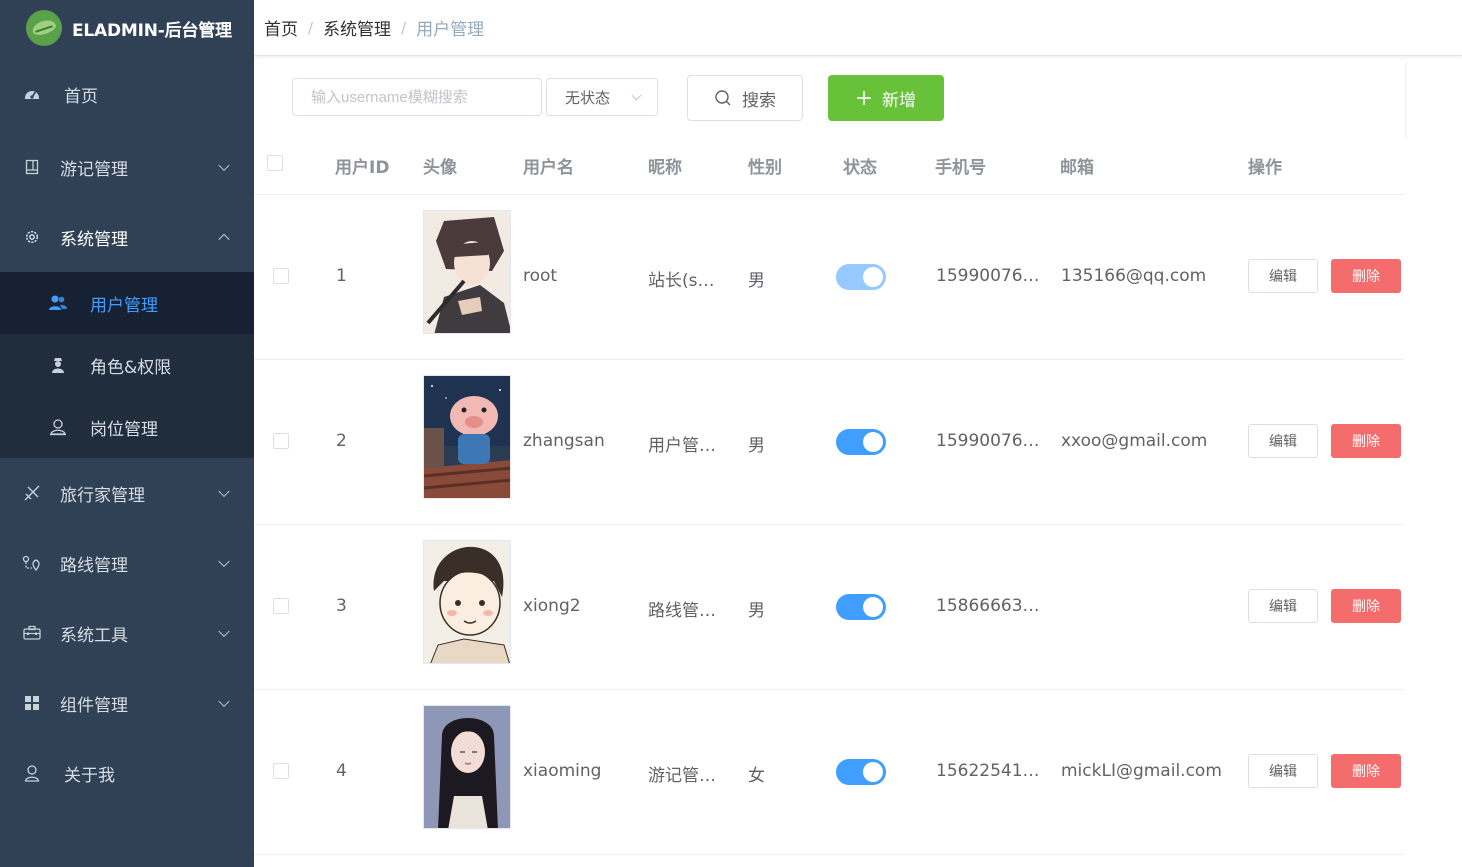 This screenshot has width=1462, height=867. Describe the element at coordinates (362, 165) in the screenshot. I see `column-header-id: 用户ID` at that location.